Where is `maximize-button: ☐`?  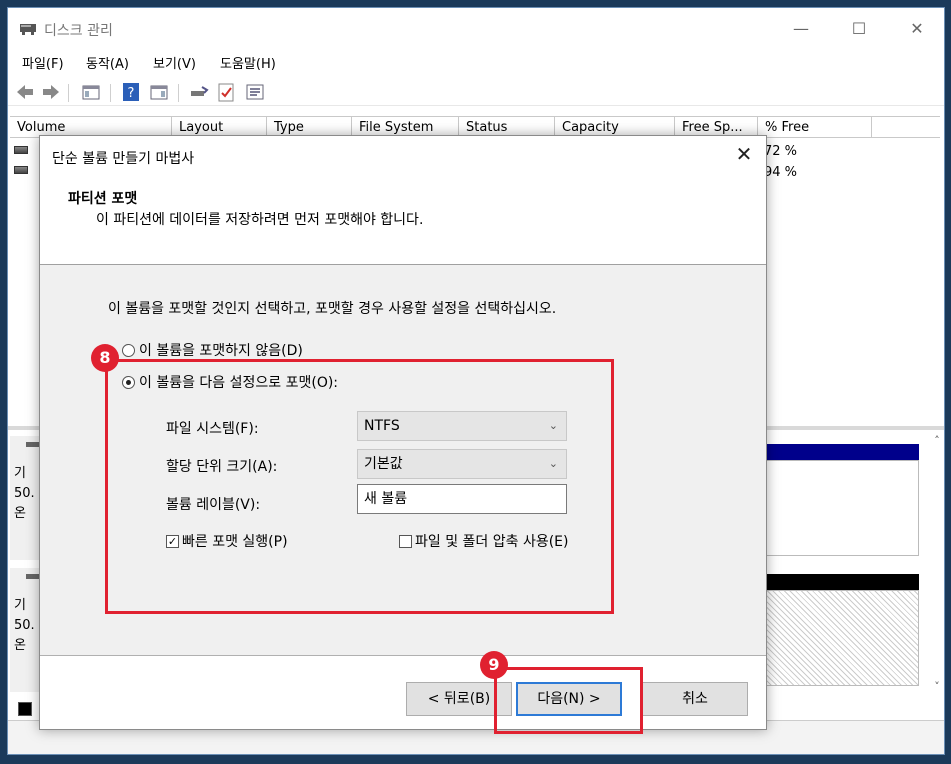
maximize-button: ☐ is located at coordinates (859, 29).